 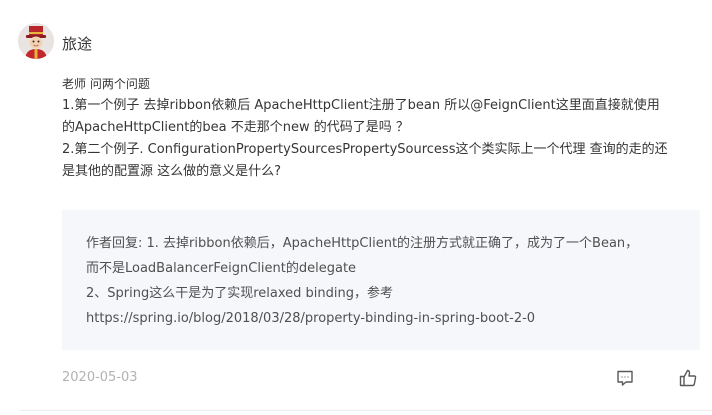 I want to click on thumbs-up-icon, so click(x=688, y=378).